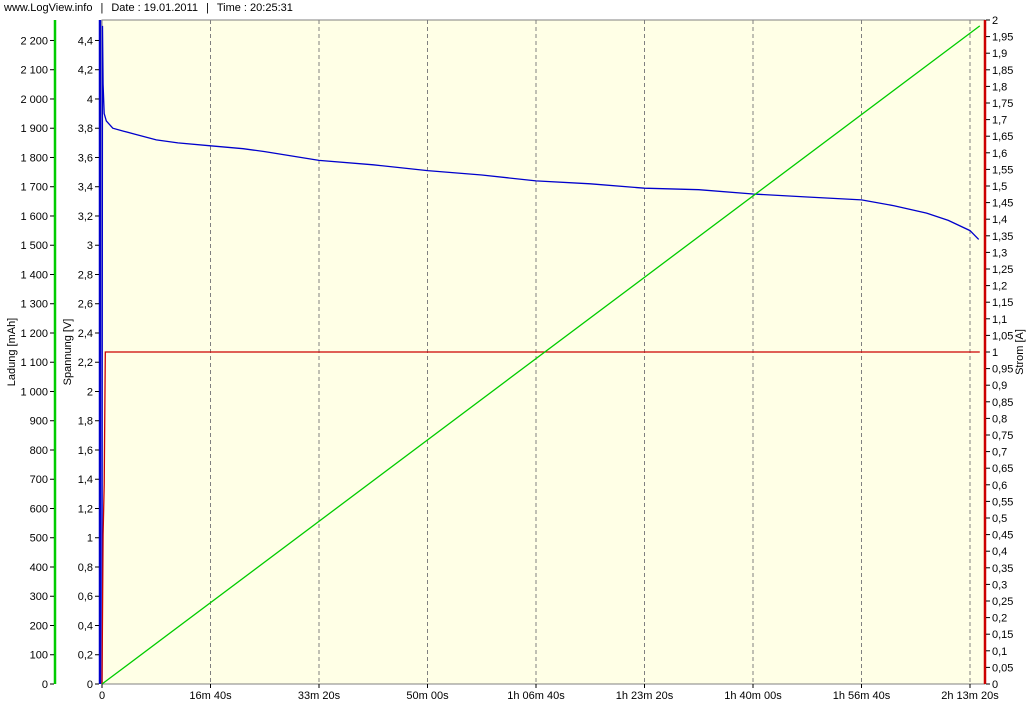  Describe the element at coordinates (85, 480) in the screenshot. I see `spannung-tick-label: 1,4` at that location.